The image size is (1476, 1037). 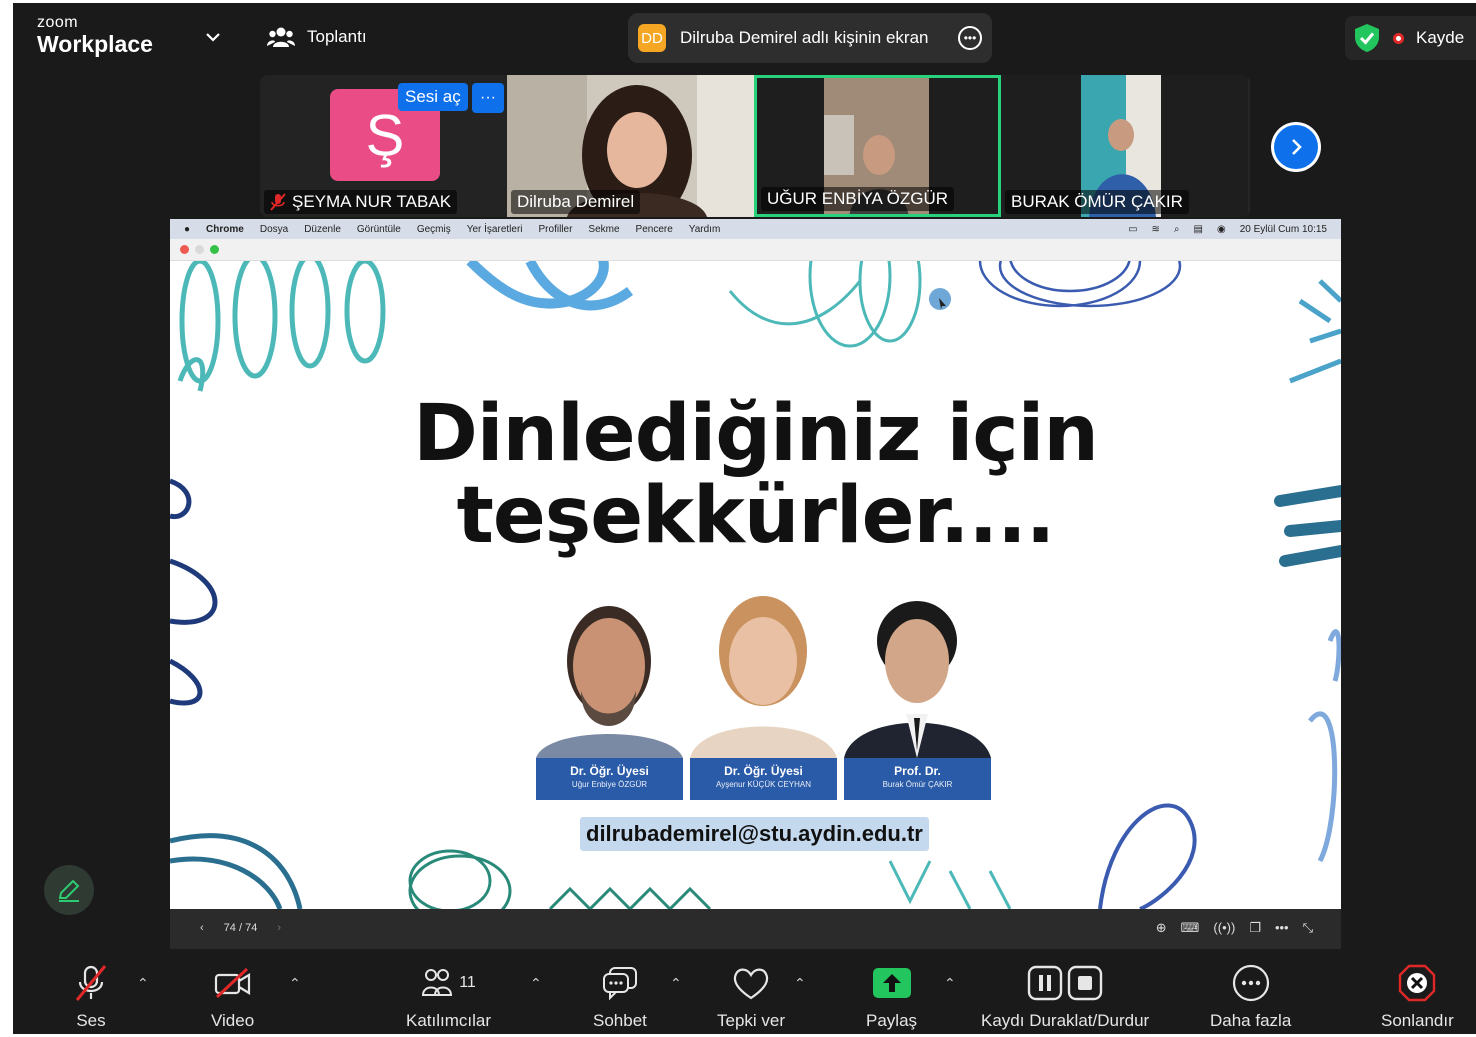 I want to click on menu-item: Geçmiş, so click(x=433, y=229).